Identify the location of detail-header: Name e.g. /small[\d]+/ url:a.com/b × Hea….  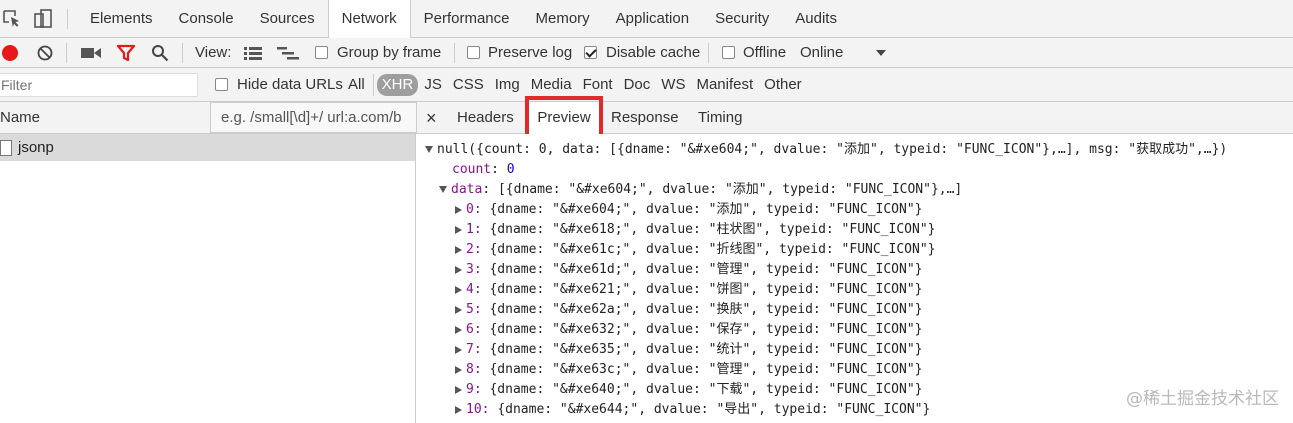
(646, 118).